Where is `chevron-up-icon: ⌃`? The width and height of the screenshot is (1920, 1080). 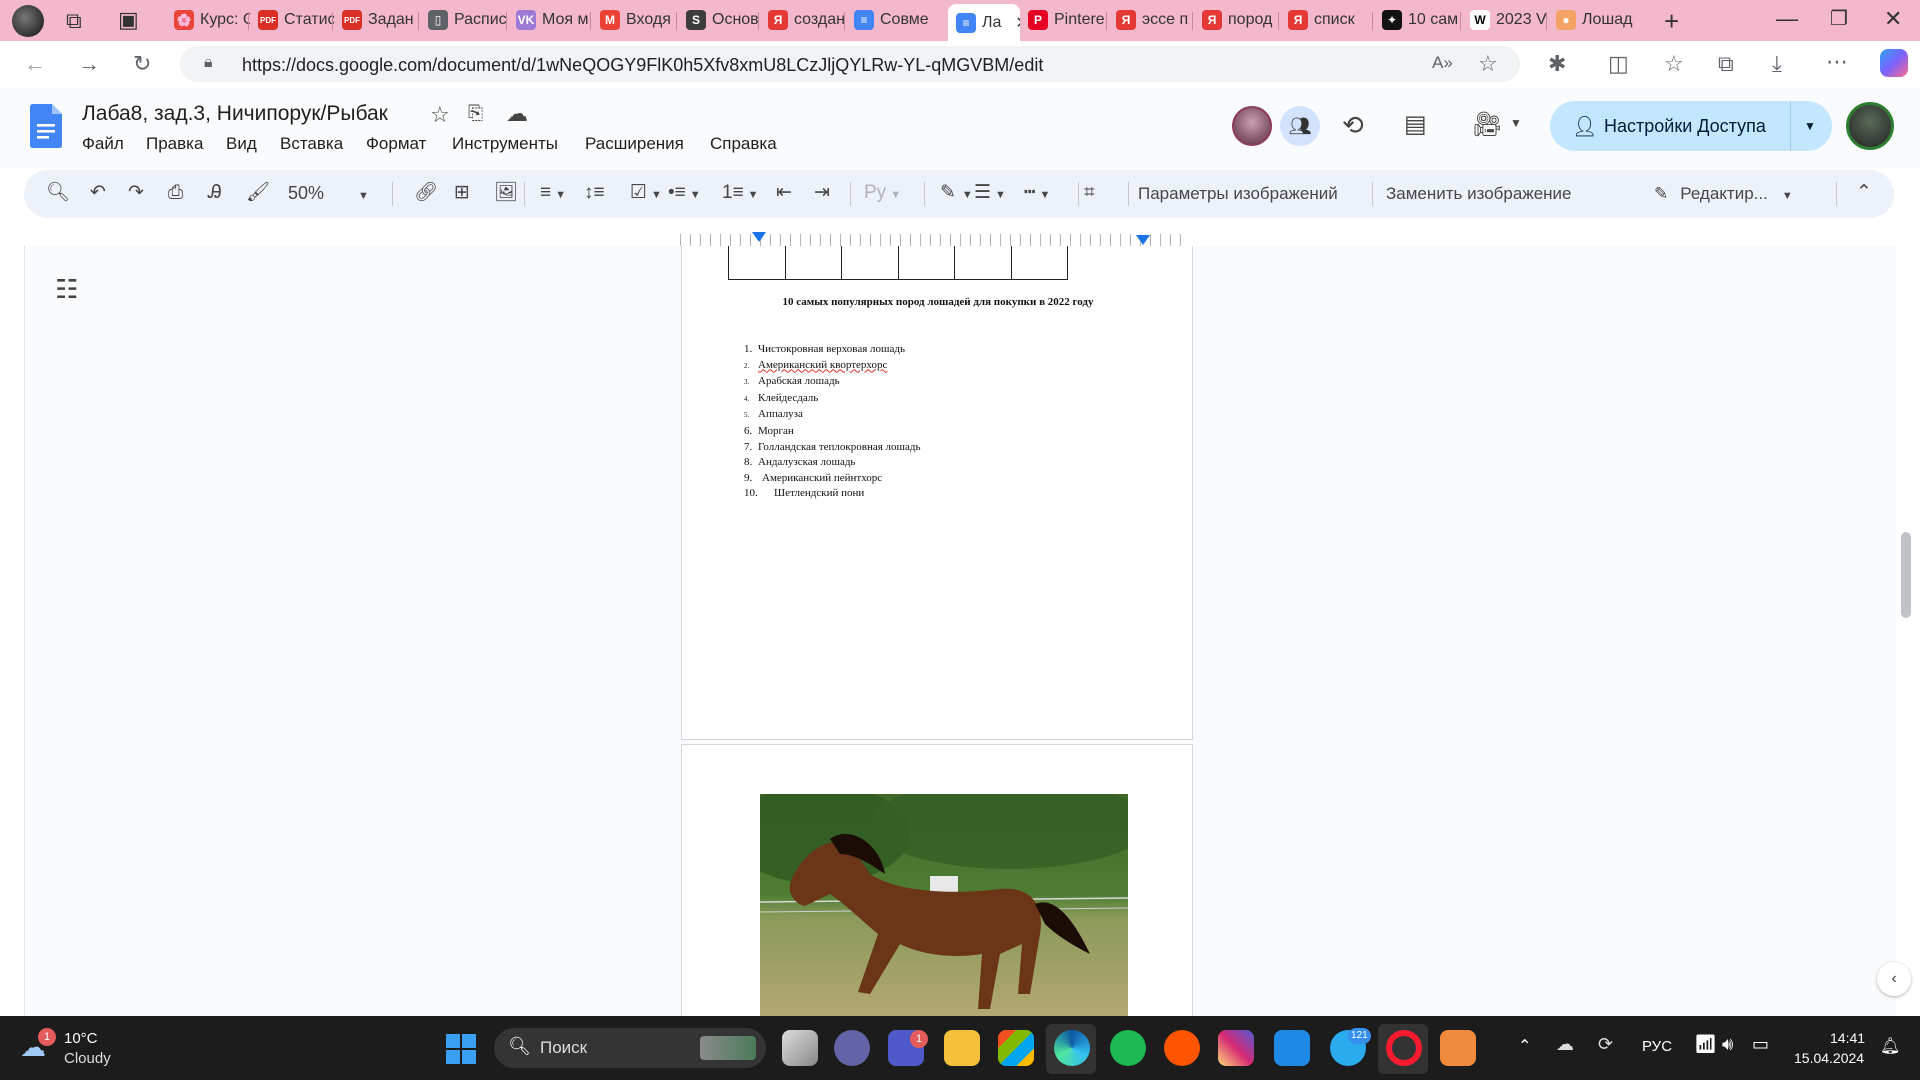 chevron-up-icon: ⌃ is located at coordinates (1524, 1046).